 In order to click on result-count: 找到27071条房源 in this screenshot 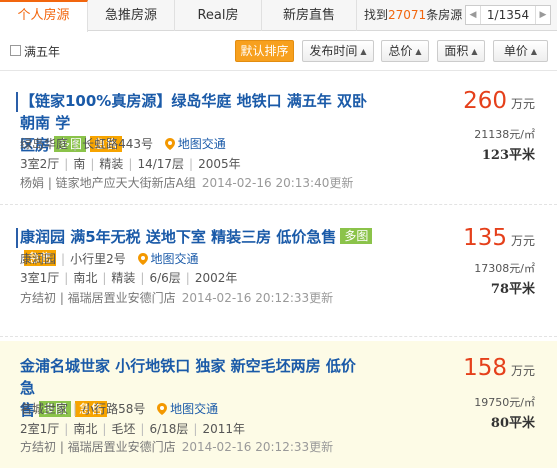, I will do `click(413, 15)`.